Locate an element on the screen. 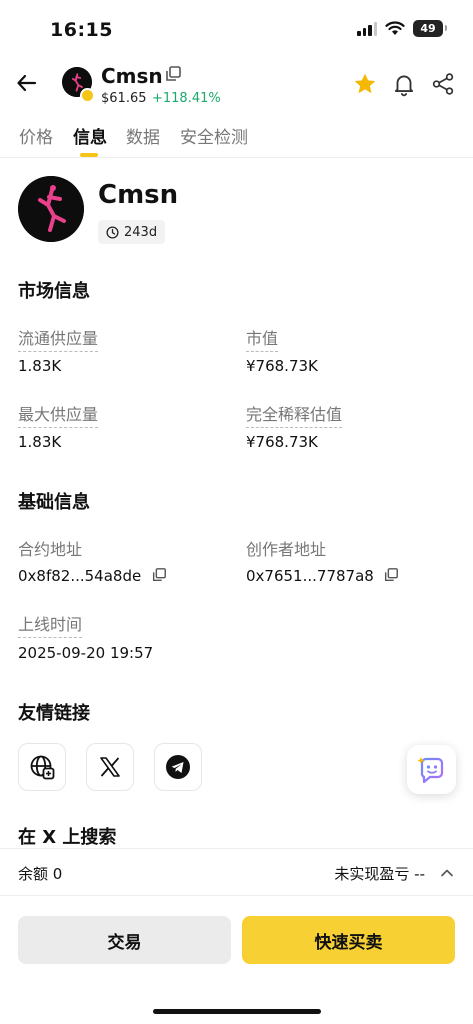 The image size is (473, 1024). token-age: 243d is located at coordinates (141, 232).